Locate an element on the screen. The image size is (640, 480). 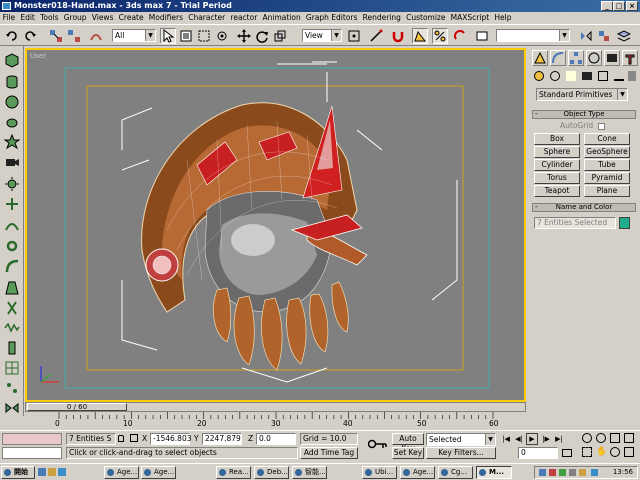
quicklaunch-ie-icon is located at coordinates (42, 472).